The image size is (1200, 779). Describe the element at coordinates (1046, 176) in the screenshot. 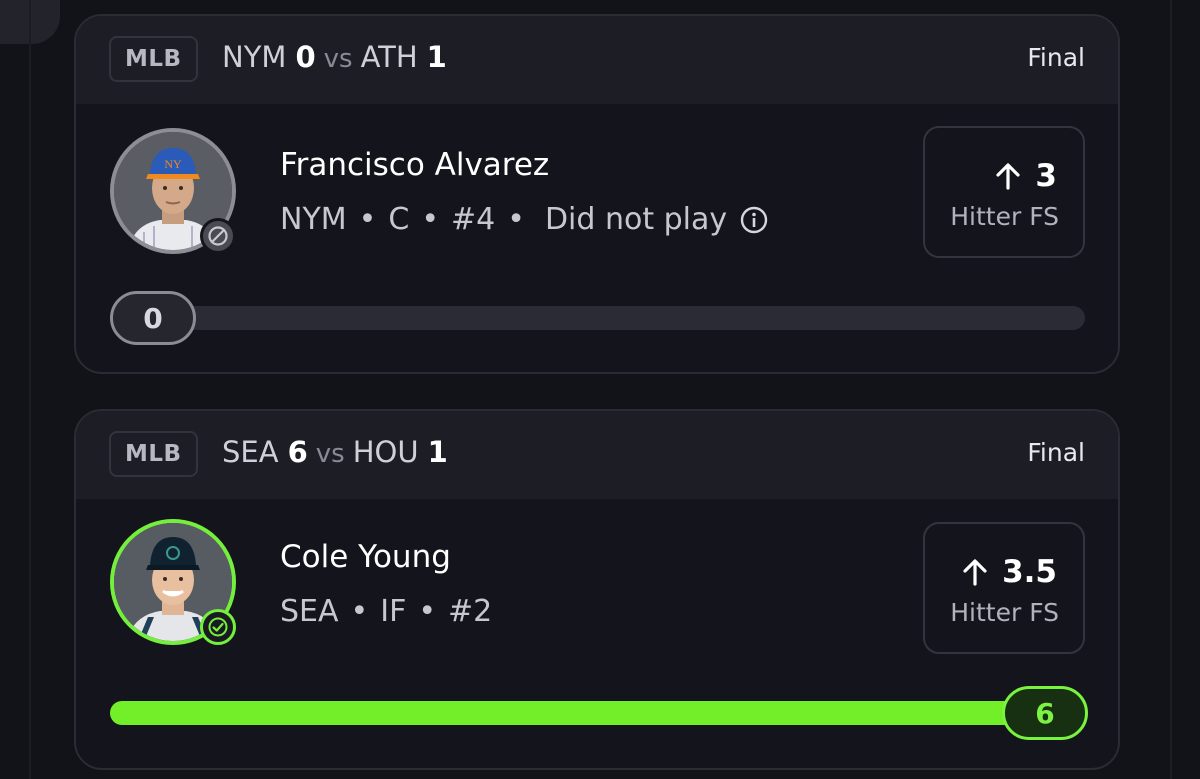

I see `projection-number: 3` at that location.